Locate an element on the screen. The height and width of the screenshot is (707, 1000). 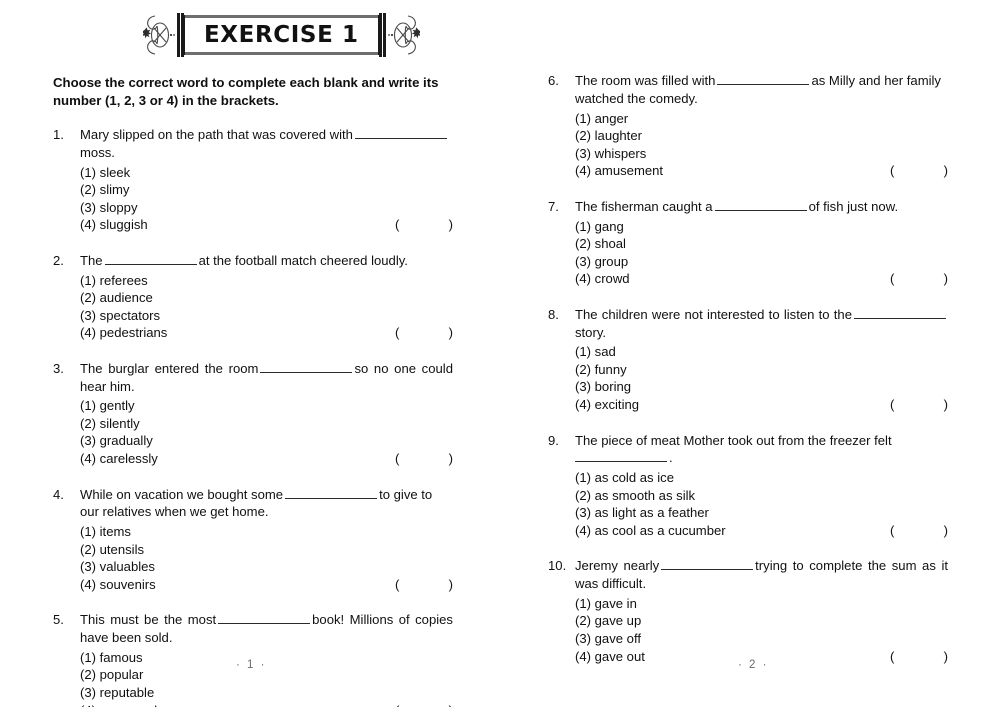
option-label: (2) popular is located at coordinates (112, 675).